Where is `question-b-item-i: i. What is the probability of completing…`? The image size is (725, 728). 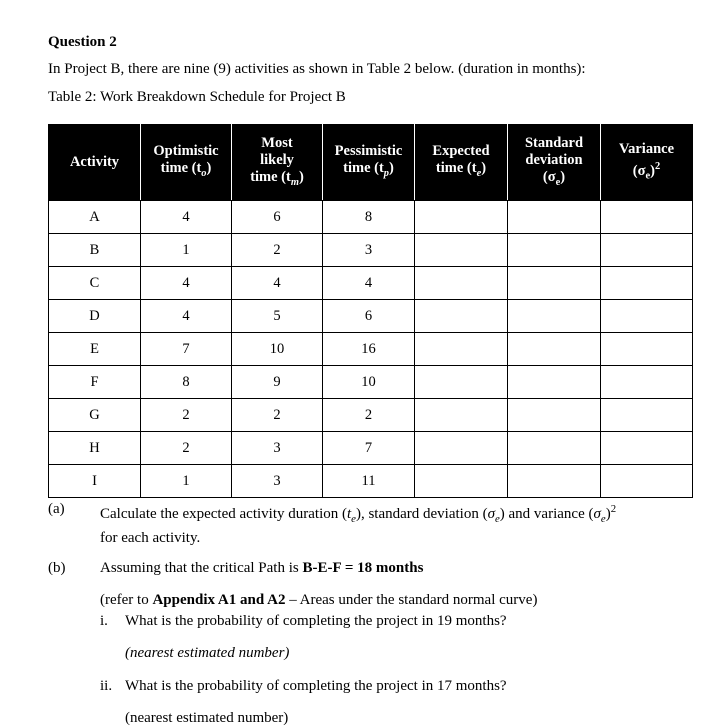
question-b-item-i: i. What is the probability of completing… is located at coordinates (399, 621).